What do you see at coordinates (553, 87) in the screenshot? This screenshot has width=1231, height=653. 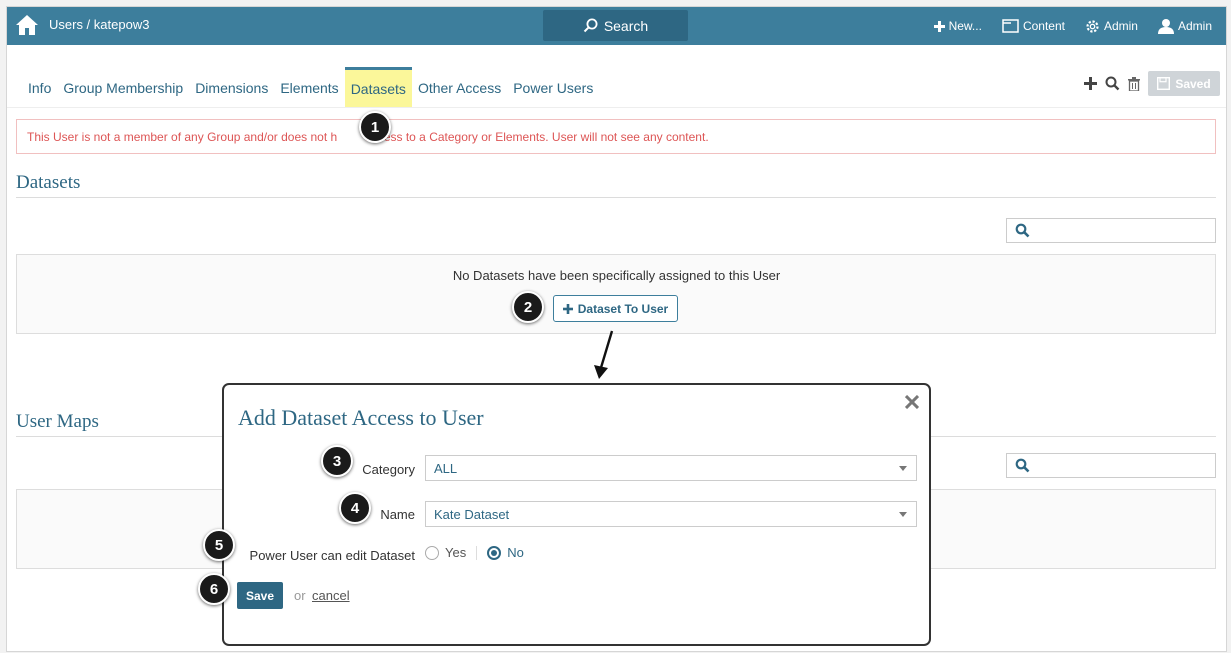 I see `tab-power-users: Power Users` at bounding box center [553, 87].